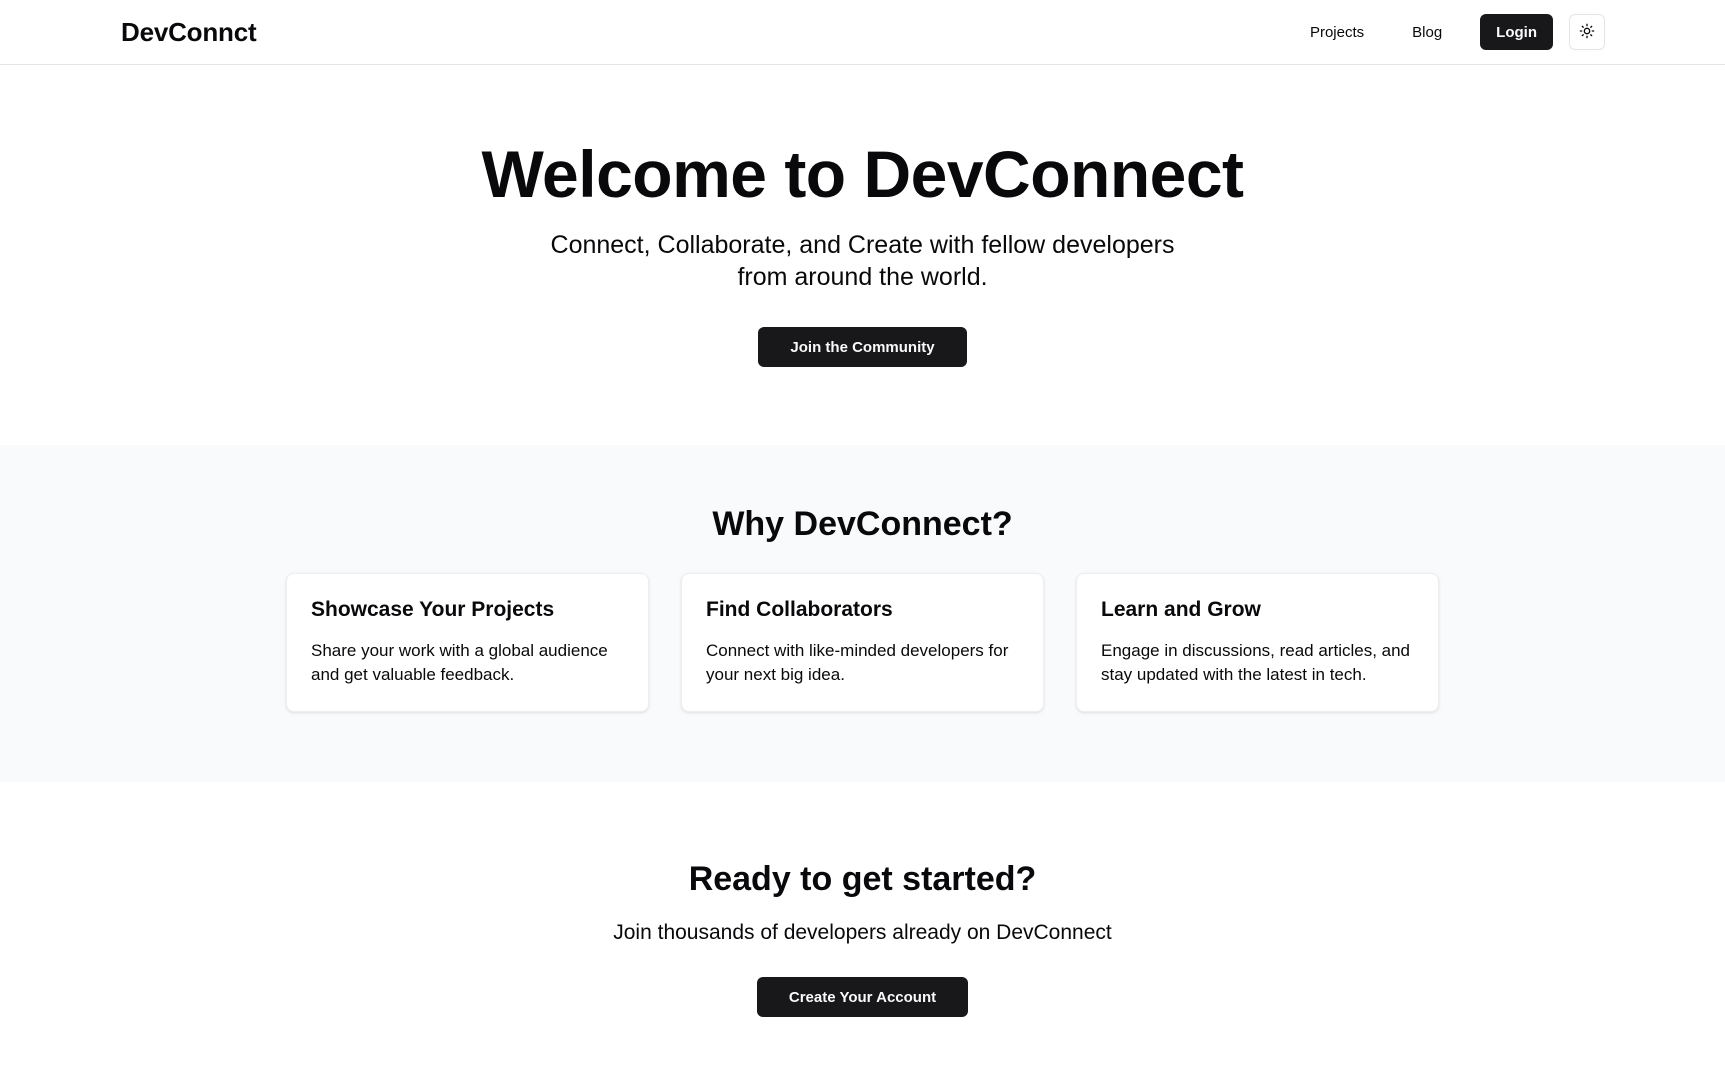 This screenshot has height=1087, width=1725. I want to click on hero-title: Welcome to DevConnect, so click(862, 174).